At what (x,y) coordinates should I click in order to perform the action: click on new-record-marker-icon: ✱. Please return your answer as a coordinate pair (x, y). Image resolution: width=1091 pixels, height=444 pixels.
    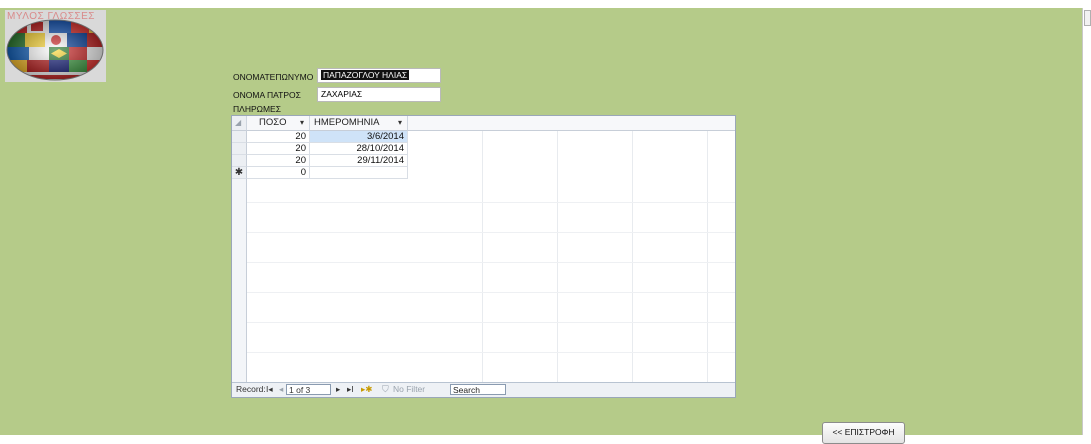
    Looking at the image, I should click on (239, 173).